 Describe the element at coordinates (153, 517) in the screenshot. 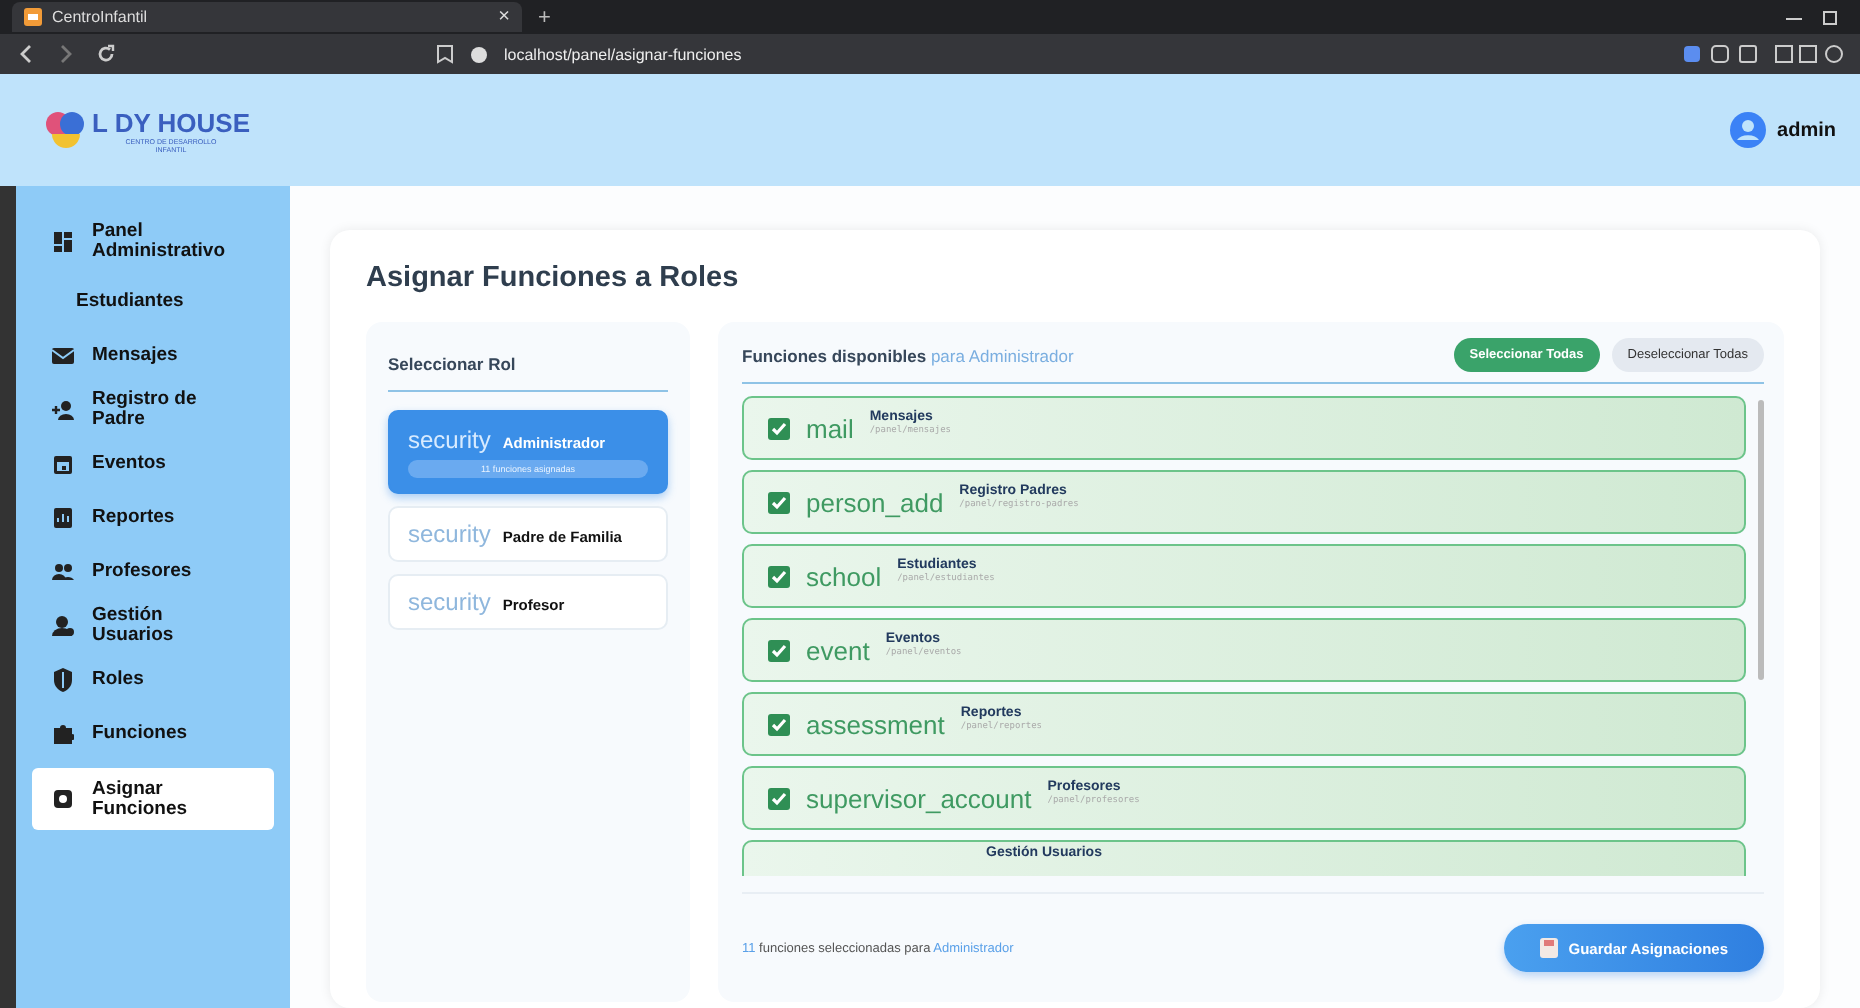

I see `sidebar-item: Reportes` at that location.